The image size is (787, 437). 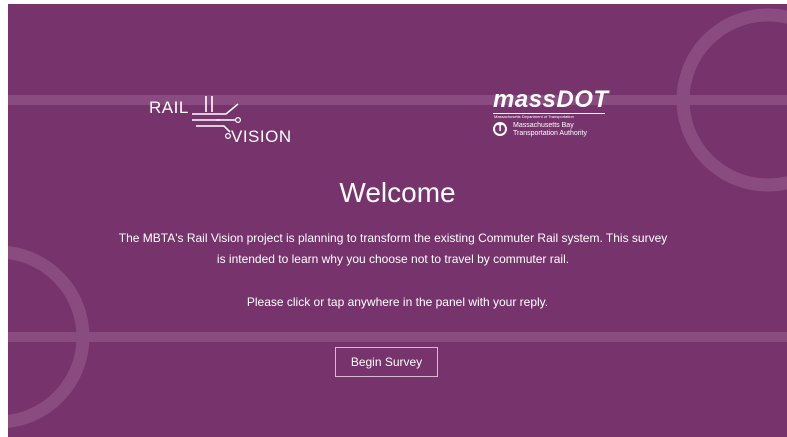 What do you see at coordinates (551, 99) in the screenshot?
I see `massdot-logo-text: massDOT` at bounding box center [551, 99].